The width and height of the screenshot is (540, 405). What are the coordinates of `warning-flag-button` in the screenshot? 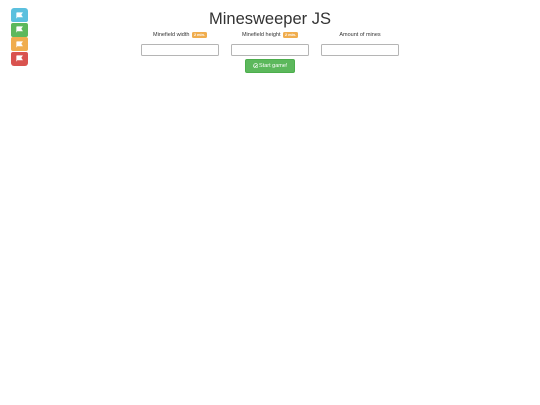 It's located at (19, 44).